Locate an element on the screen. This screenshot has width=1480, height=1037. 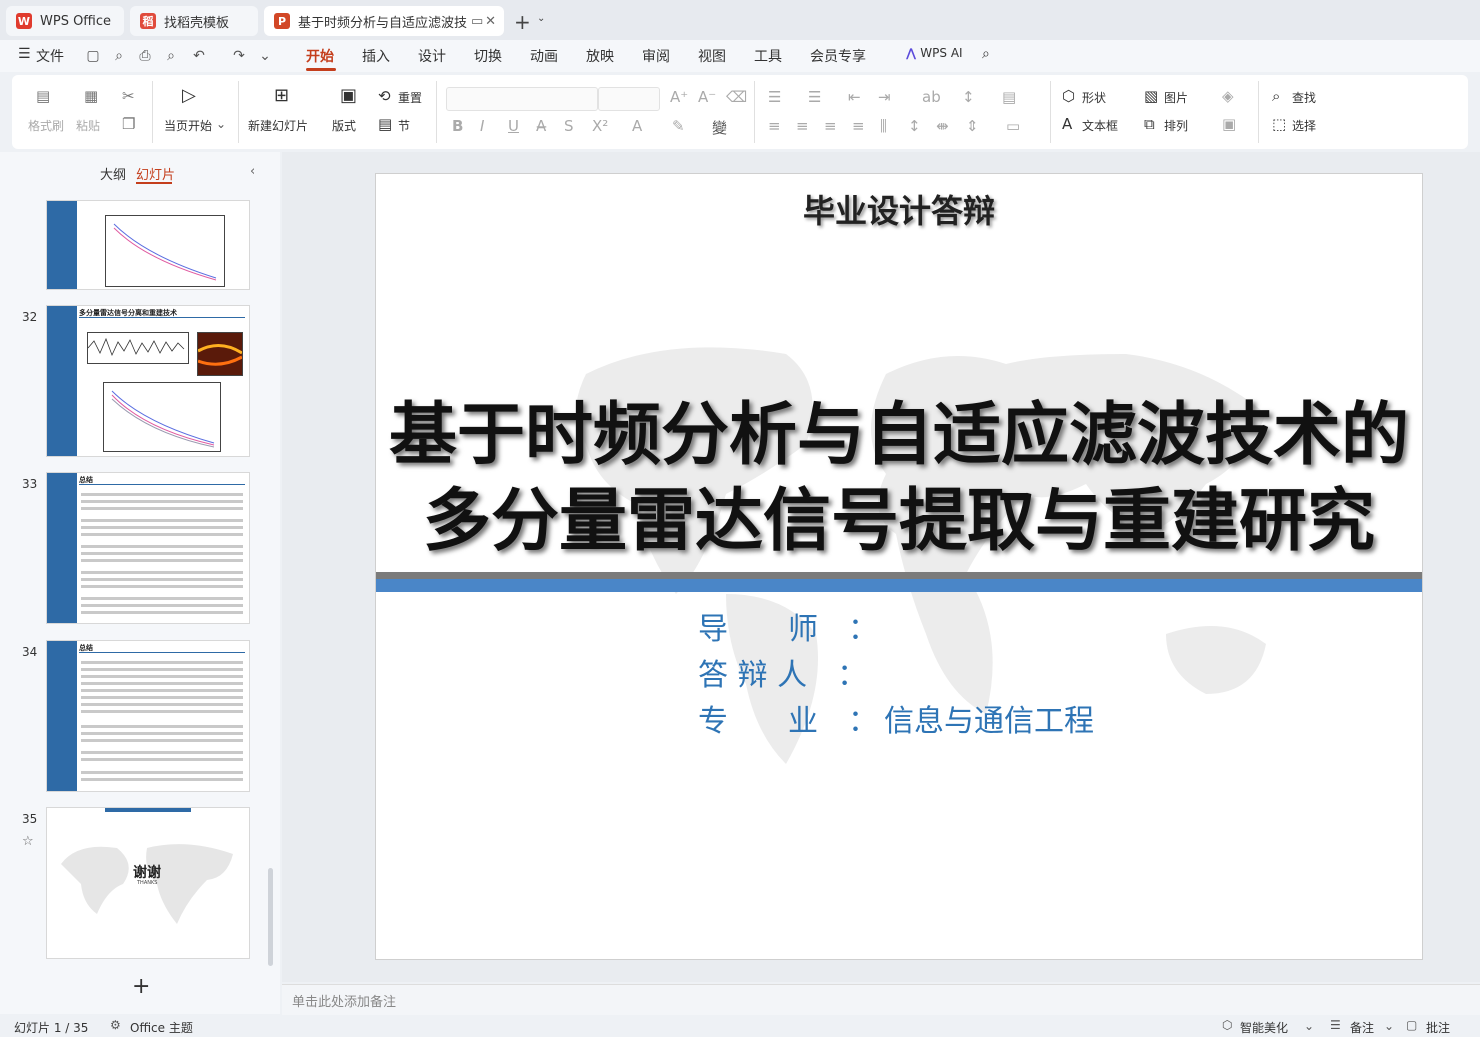
clear-format-icon: ⌫ is located at coordinates (736, 97).